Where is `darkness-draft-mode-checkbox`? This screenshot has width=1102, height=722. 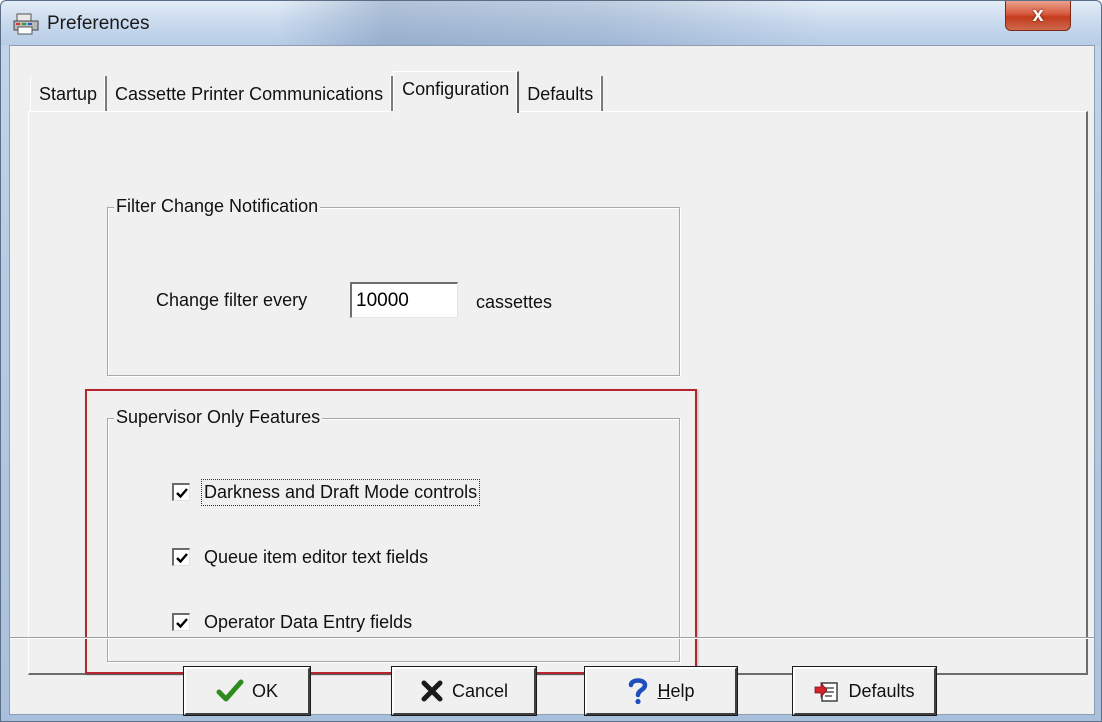 darkness-draft-mode-checkbox is located at coordinates (181, 492).